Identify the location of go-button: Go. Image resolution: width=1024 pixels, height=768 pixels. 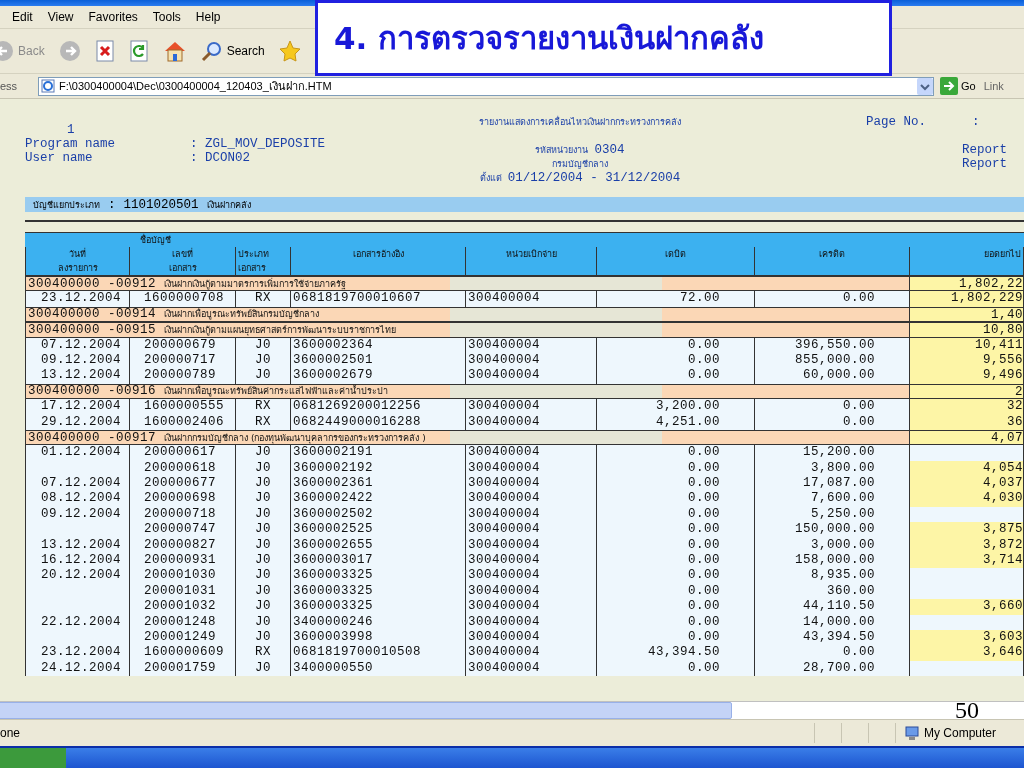
(958, 86).